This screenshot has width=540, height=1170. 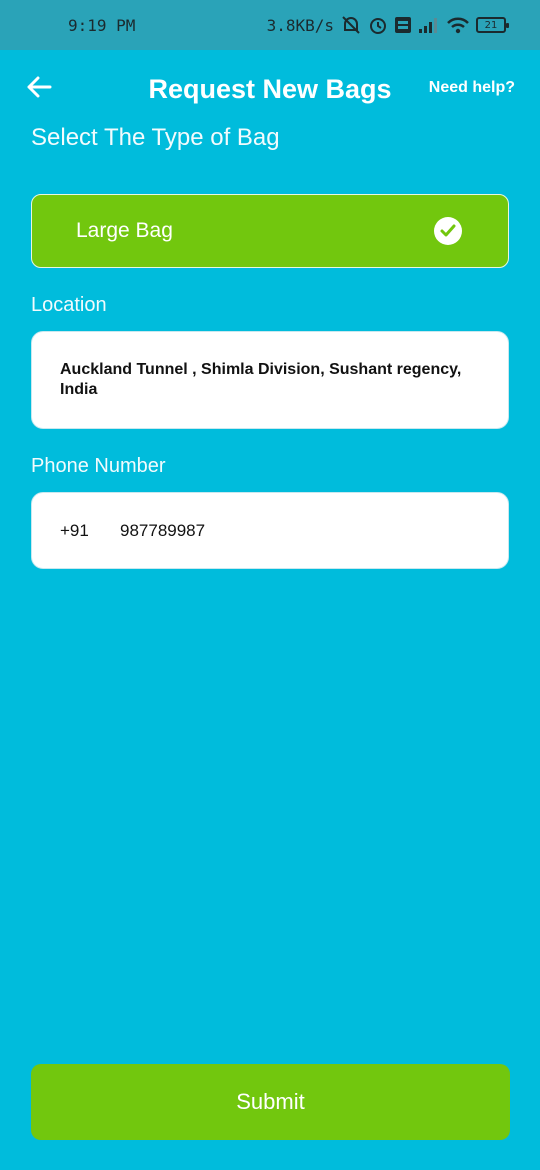 What do you see at coordinates (270, 1102) in the screenshot?
I see `submit-button: Submit` at bounding box center [270, 1102].